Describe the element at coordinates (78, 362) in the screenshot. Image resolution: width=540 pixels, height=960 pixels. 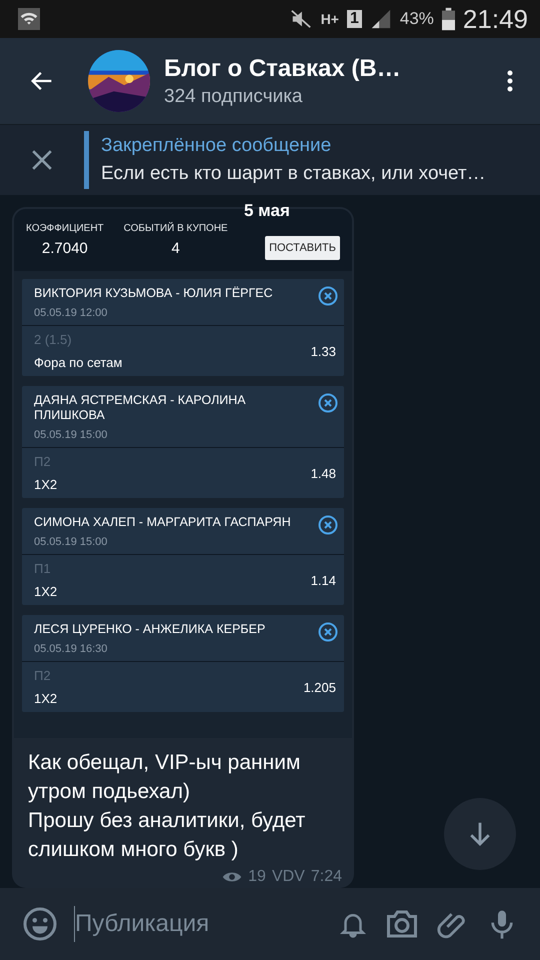
I see `bet-market: Фора по сетам` at that location.